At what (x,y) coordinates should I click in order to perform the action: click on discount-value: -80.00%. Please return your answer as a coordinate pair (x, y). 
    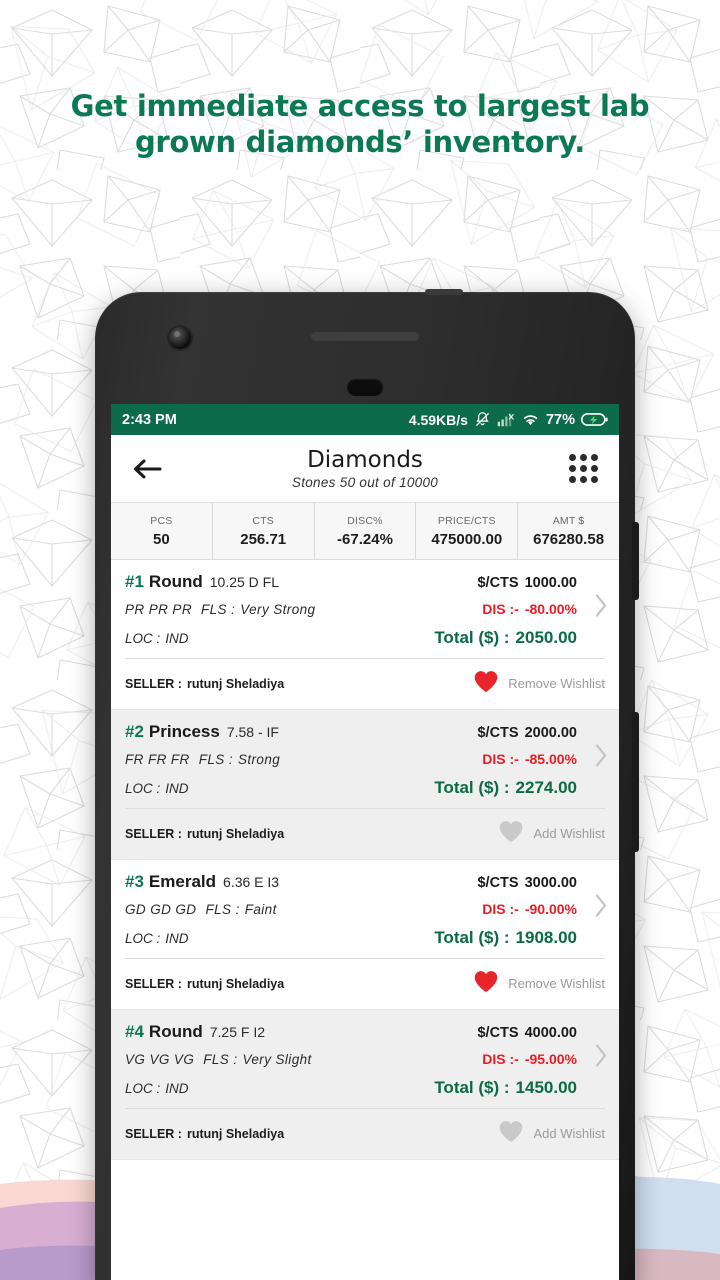
    Looking at the image, I should click on (550, 609).